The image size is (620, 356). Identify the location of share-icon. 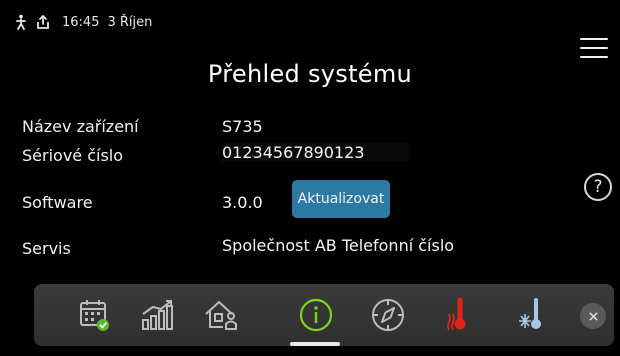
(43, 22).